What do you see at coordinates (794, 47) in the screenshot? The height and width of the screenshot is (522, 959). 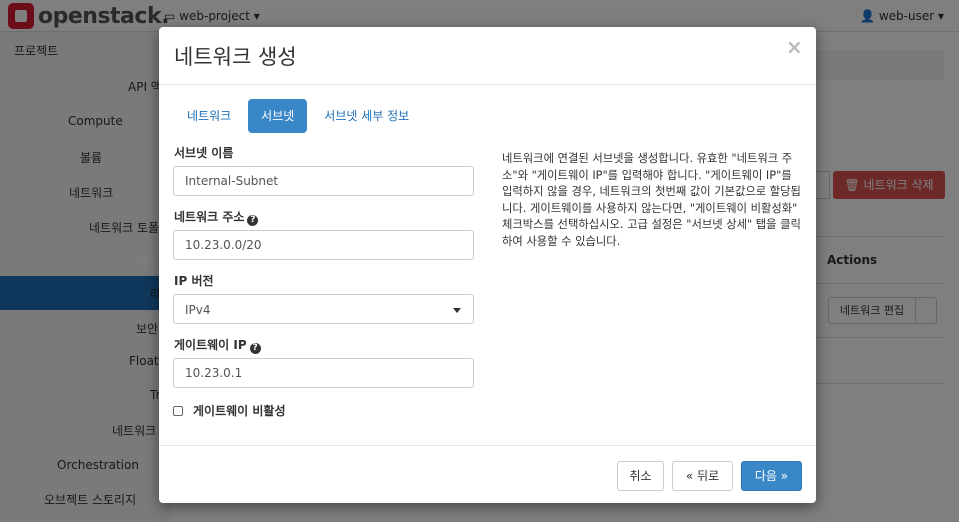 I see `close-icon: ×` at bounding box center [794, 47].